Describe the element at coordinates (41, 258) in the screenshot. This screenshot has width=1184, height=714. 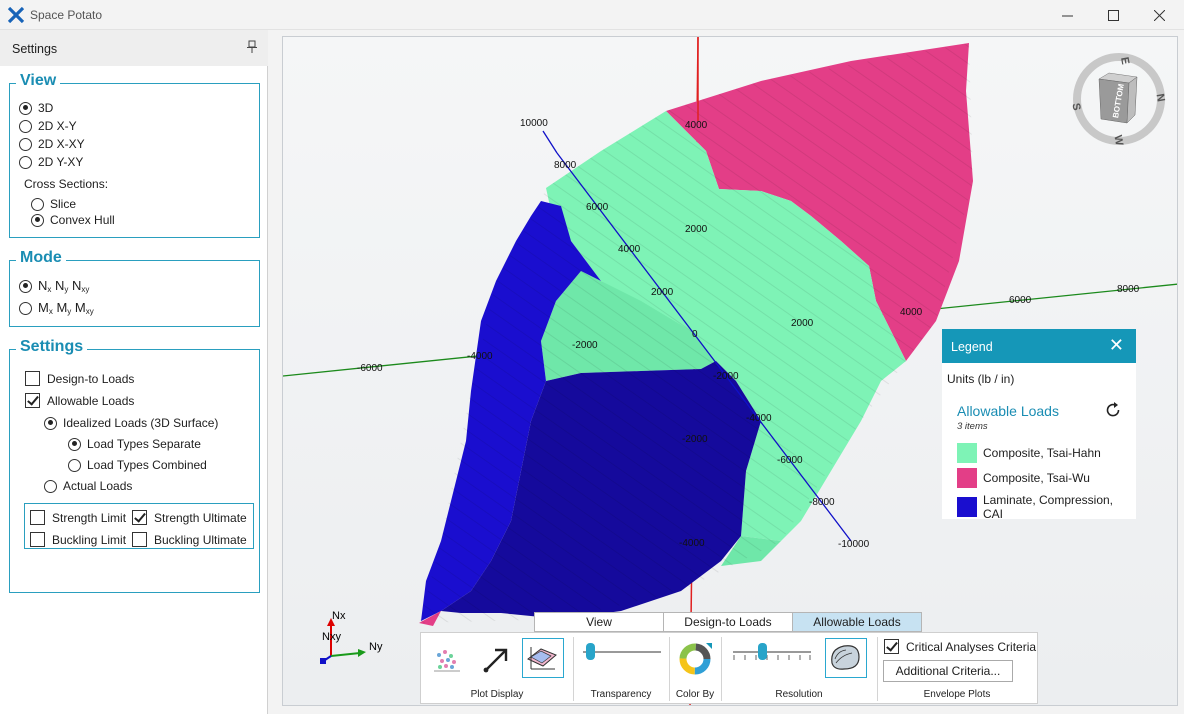
I see `mode-group-title: Mode` at that location.